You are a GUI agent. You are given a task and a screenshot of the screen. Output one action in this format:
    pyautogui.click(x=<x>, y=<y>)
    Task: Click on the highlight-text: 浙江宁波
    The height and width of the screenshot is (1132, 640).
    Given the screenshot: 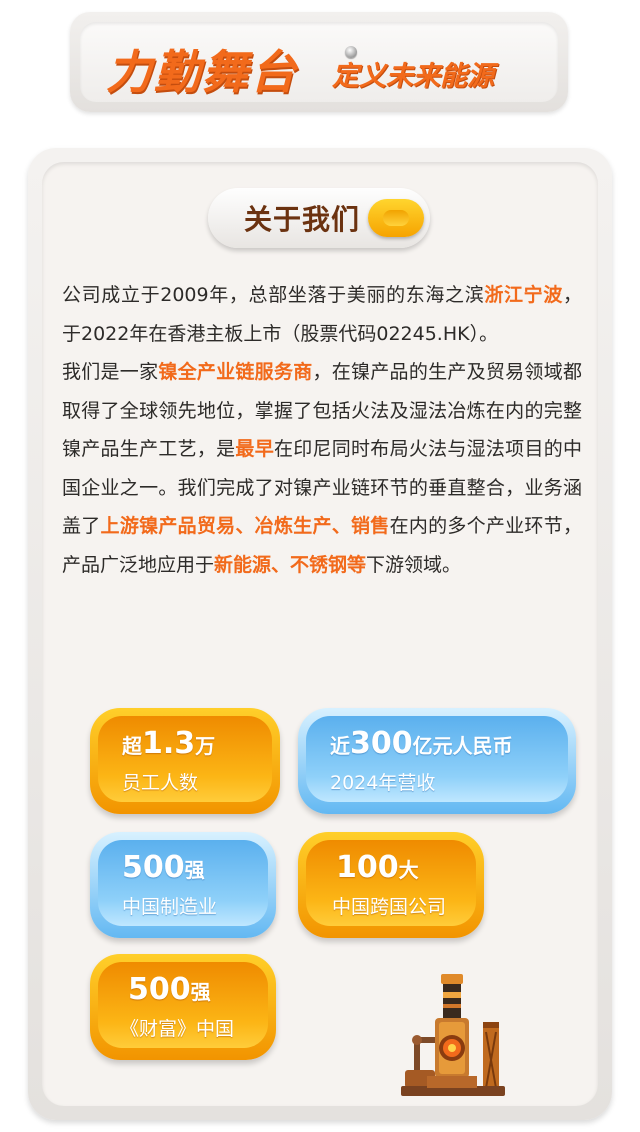 What is the action you would take?
    pyautogui.click(x=523, y=295)
    